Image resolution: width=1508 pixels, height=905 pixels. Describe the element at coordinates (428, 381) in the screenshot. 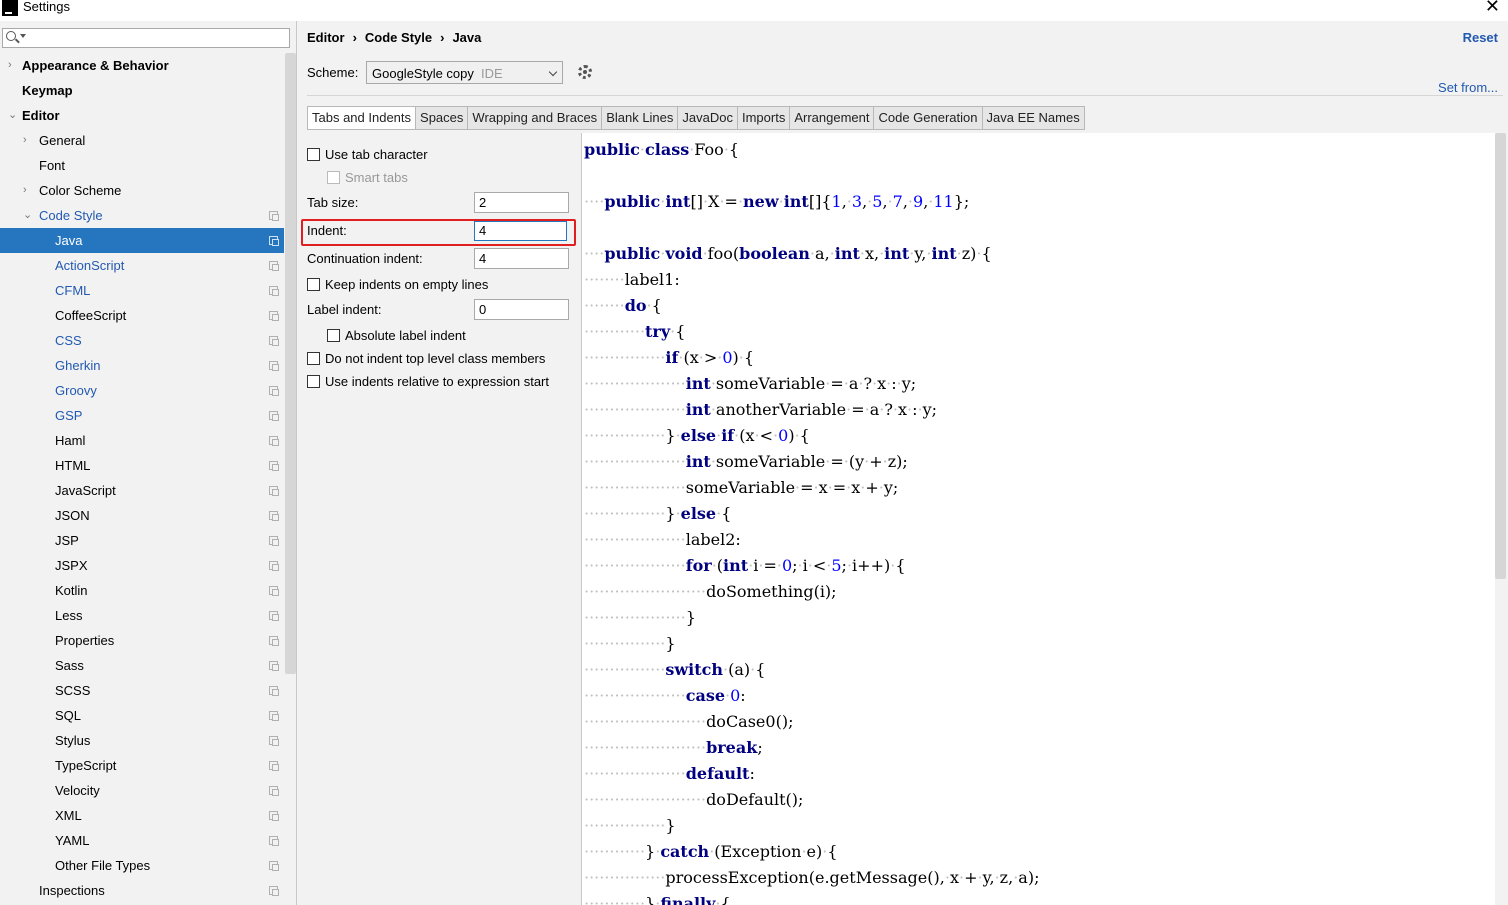

I see `indents-relative-expr-checkbox: Use indents relative to expression start` at that location.